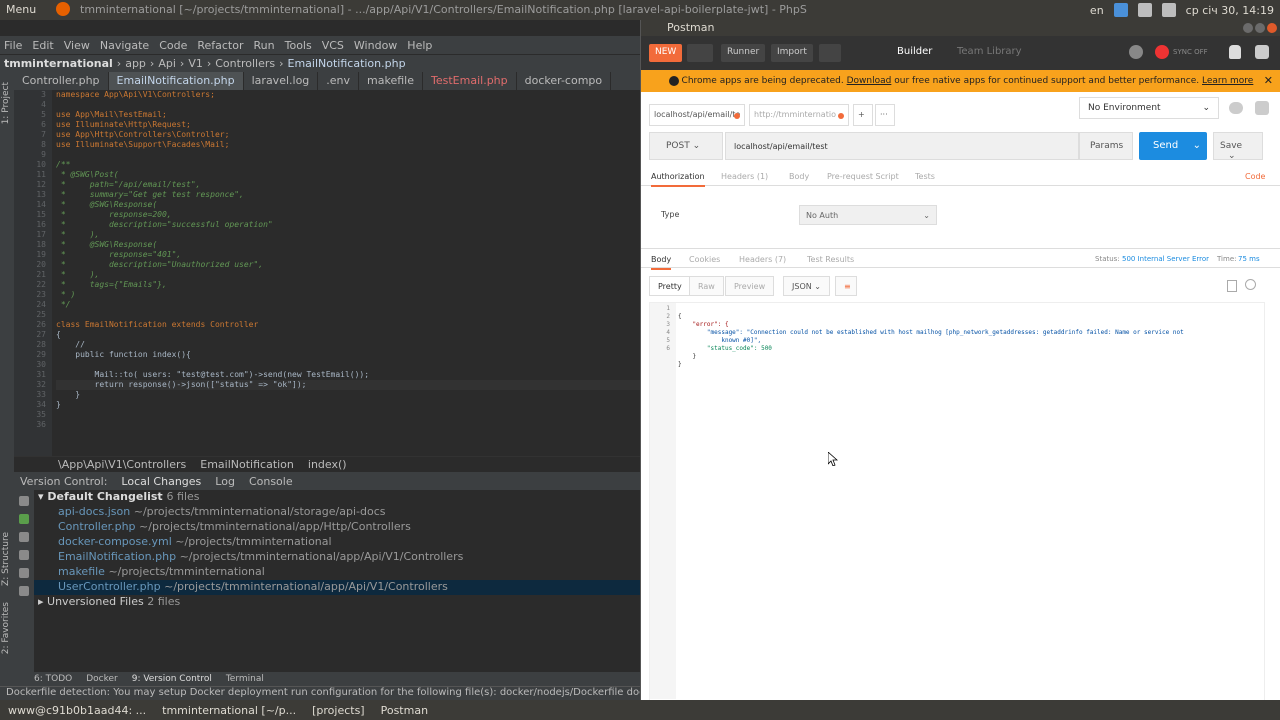 The width and height of the screenshot is (1280, 720). Describe the element at coordinates (298, 45) in the screenshot. I see `menu-tools: Tools` at that location.